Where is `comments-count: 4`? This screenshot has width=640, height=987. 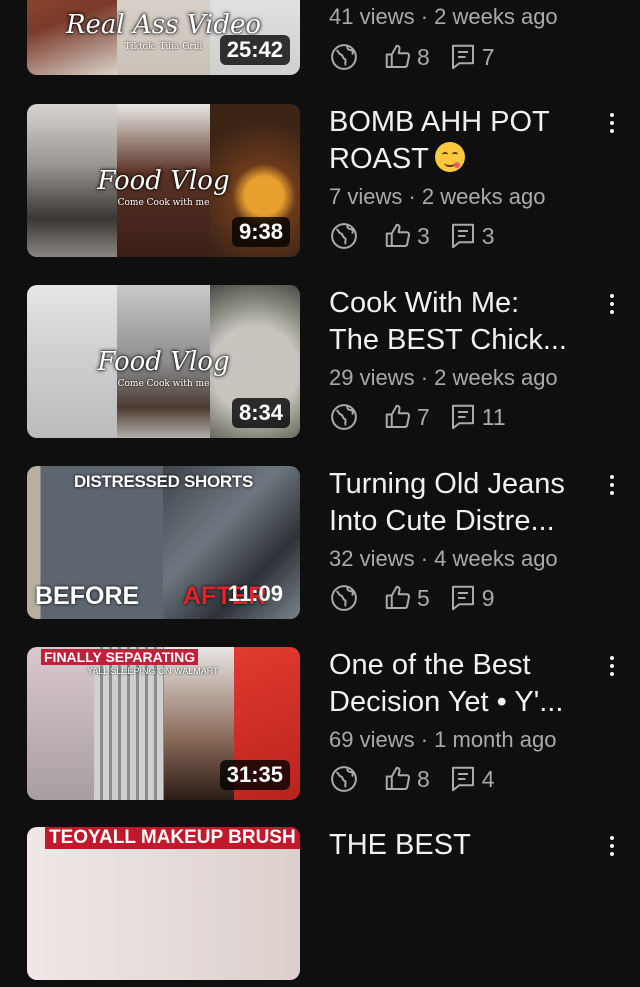 comments-count: 4 is located at coordinates (488, 778).